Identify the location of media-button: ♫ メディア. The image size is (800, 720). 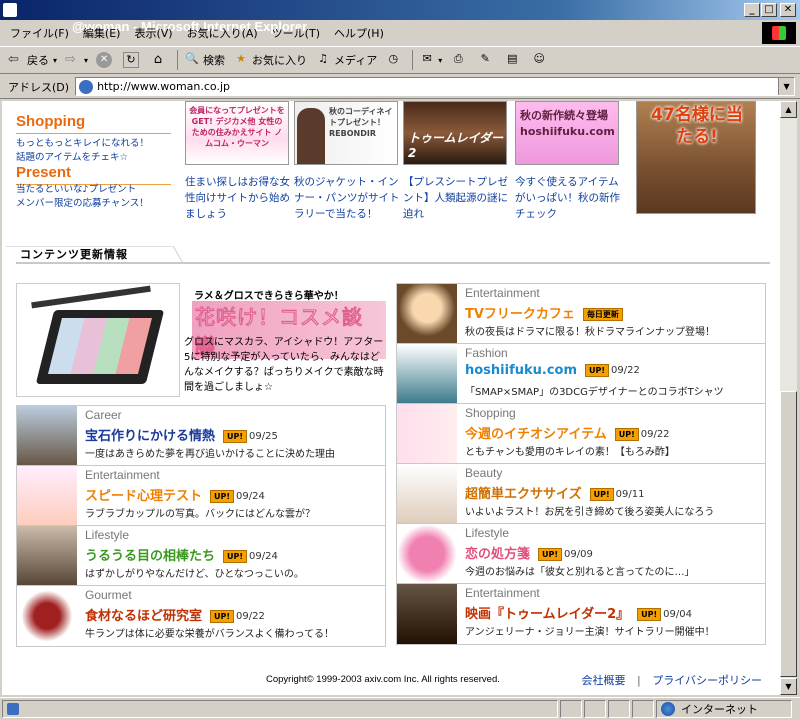
(346, 60).